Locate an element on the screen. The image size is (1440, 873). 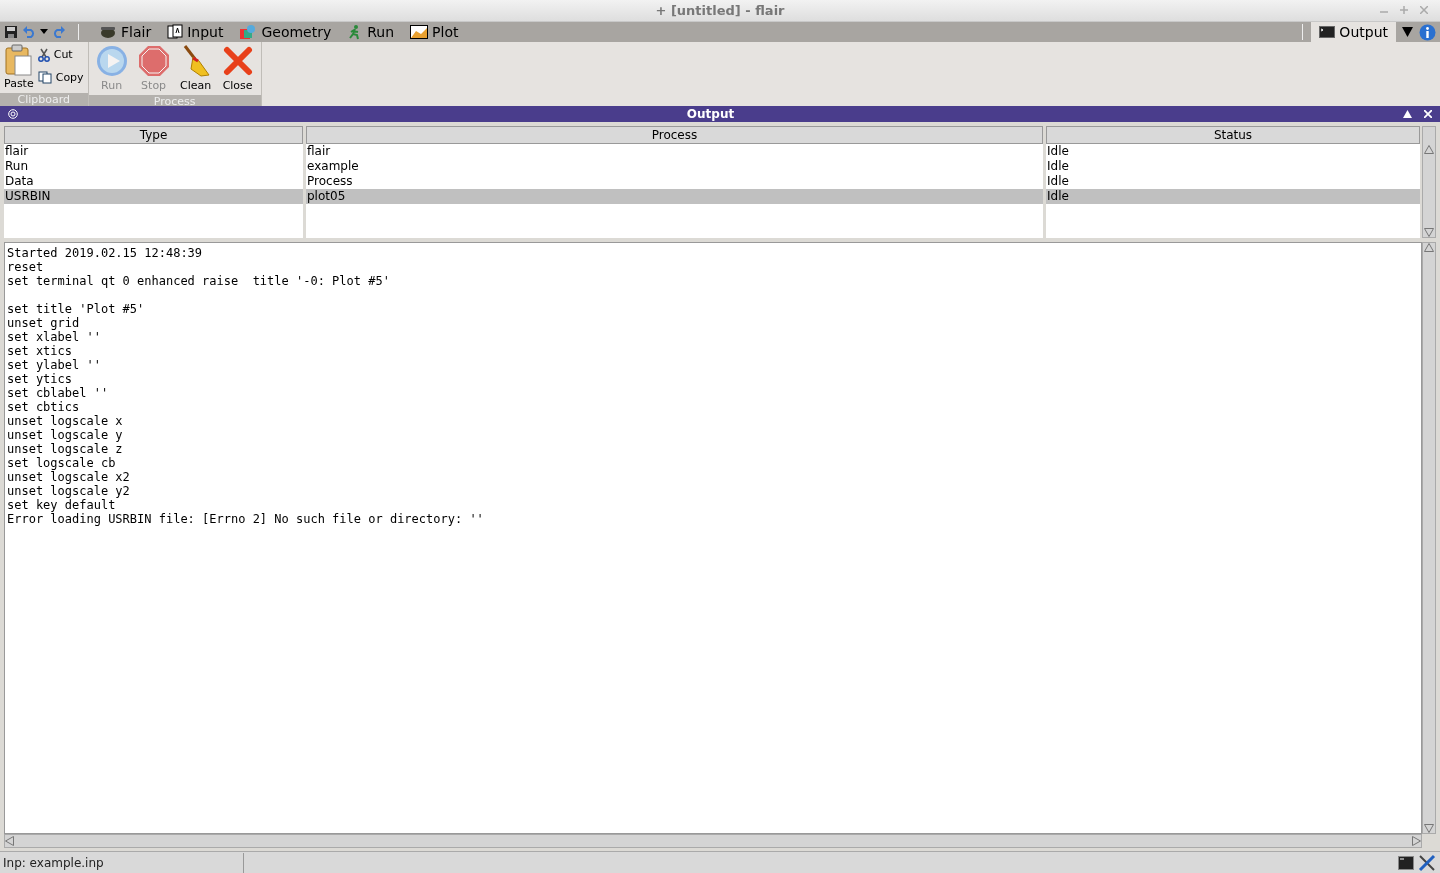
menu-tab: Geometry is located at coordinates (285, 32).